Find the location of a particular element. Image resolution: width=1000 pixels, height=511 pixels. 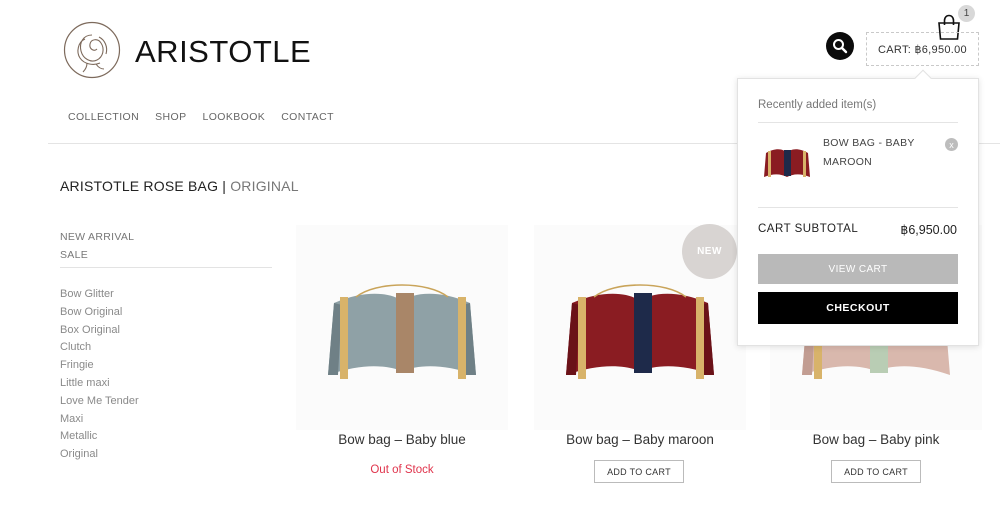

remove-item-button: x is located at coordinates (951, 144).